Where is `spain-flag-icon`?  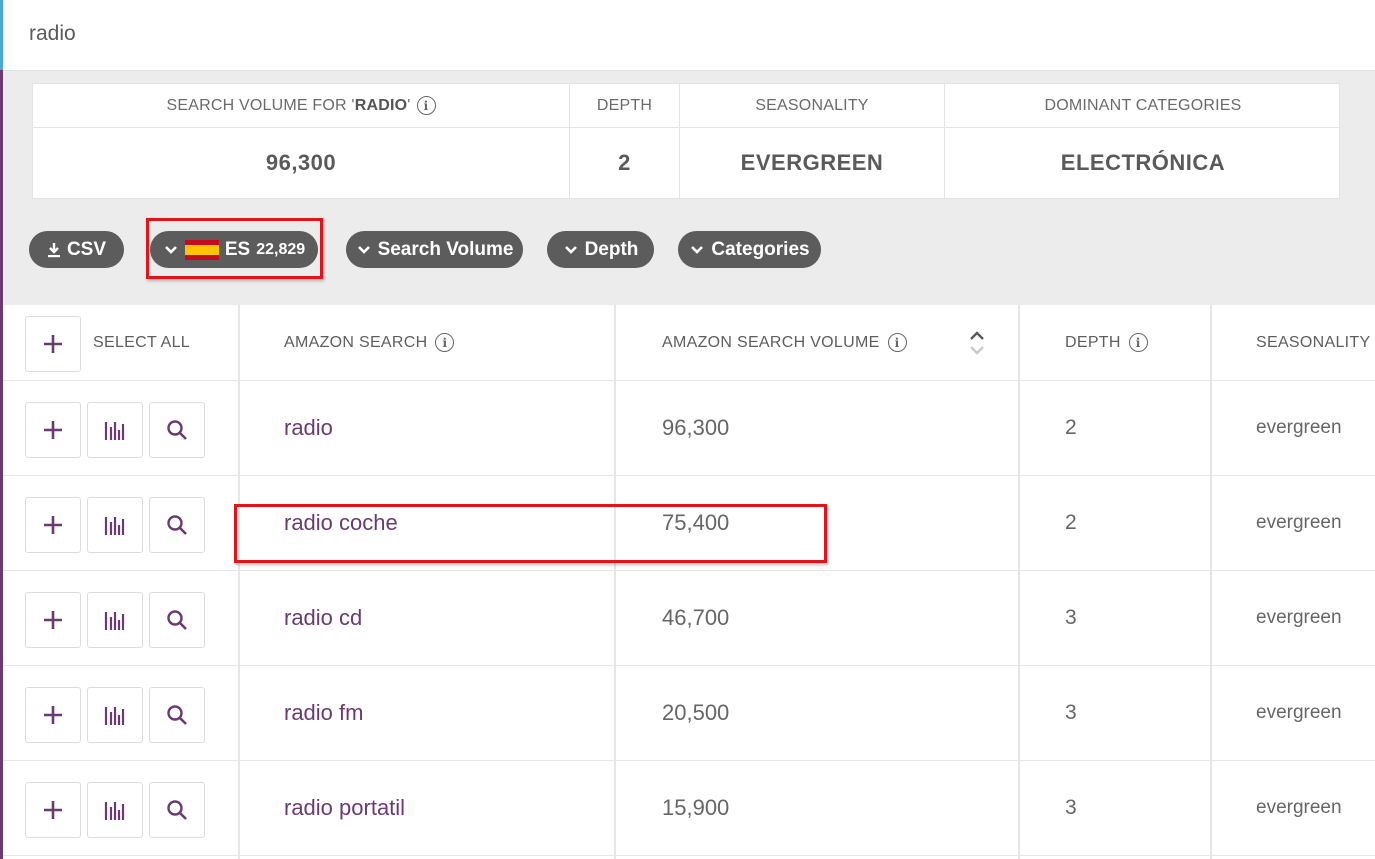 spain-flag-icon is located at coordinates (201, 249).